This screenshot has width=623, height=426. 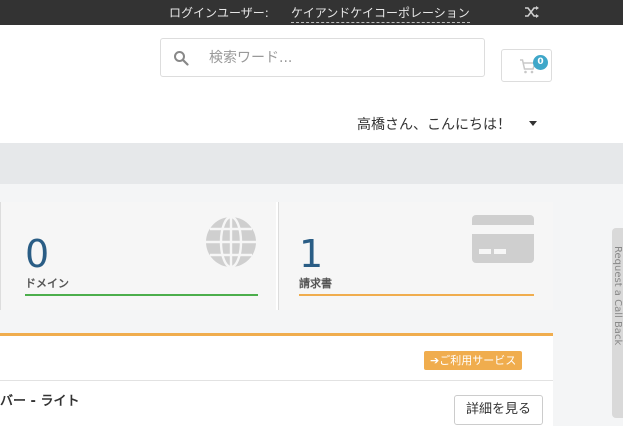 What do you see at coordinates (498, 410) in the screenshot?
I see `view-details-button: 詳細を見る` at bounding box center [498, 410].